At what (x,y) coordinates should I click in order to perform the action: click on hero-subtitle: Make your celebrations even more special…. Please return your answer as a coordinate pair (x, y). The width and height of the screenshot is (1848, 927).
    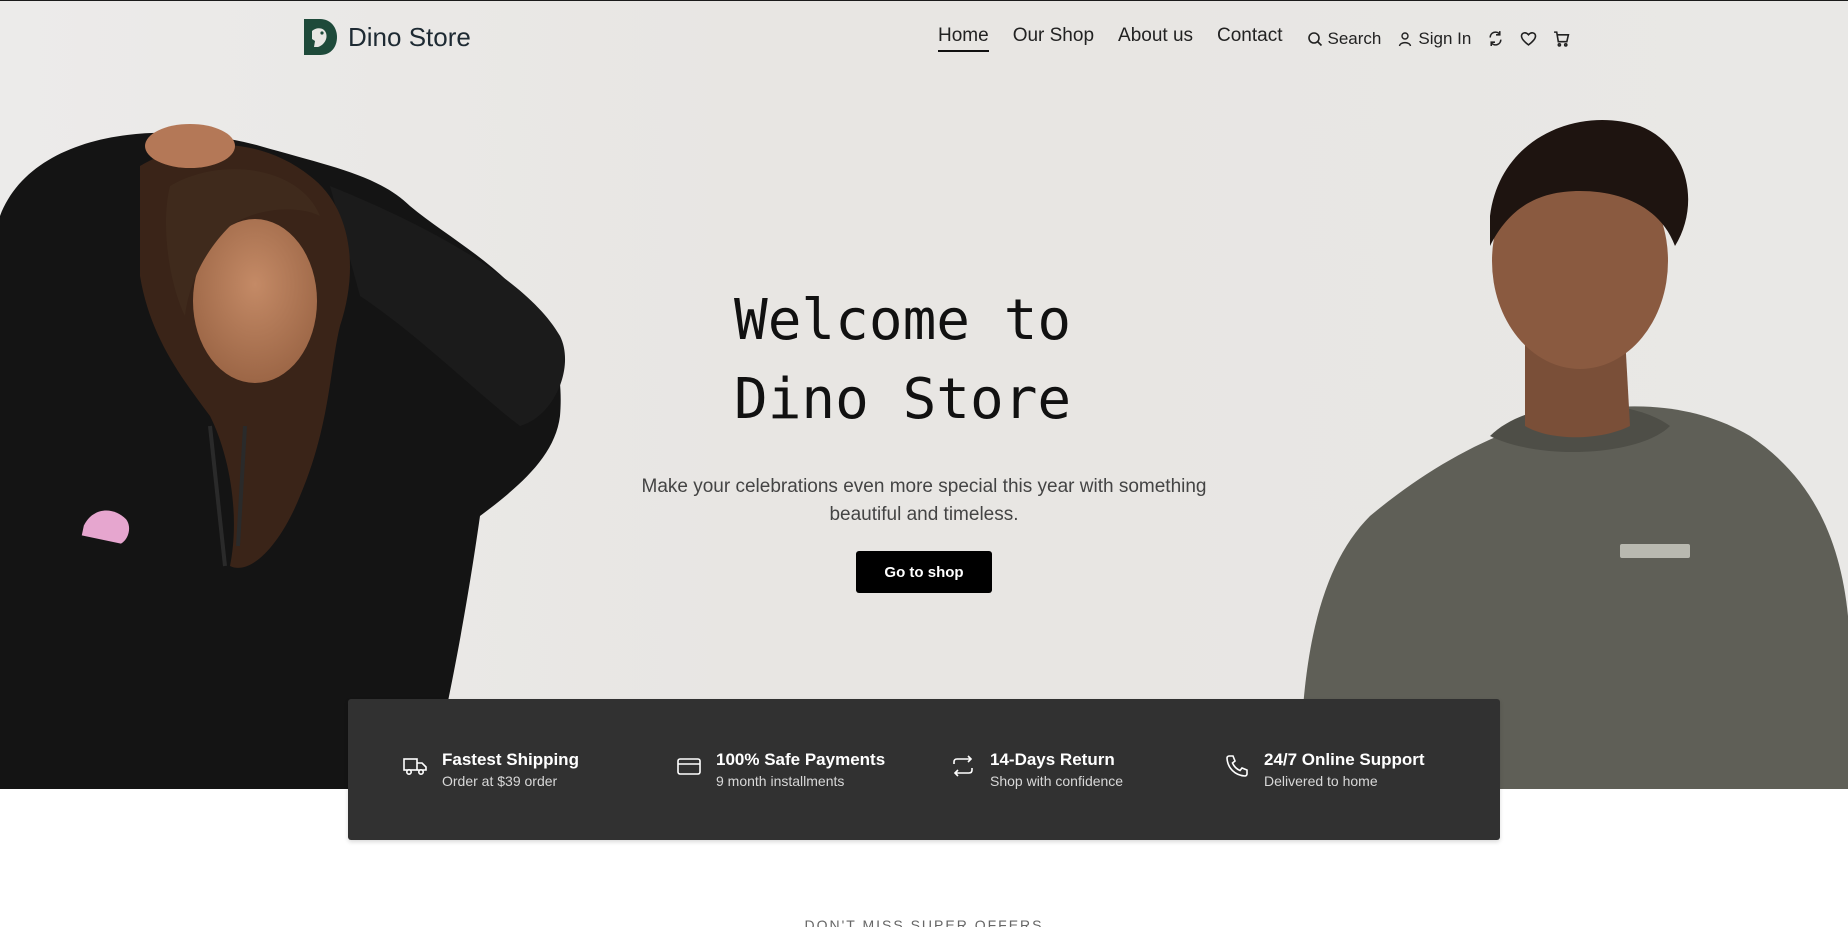
    Looking at the image, I should click on (924, 500).